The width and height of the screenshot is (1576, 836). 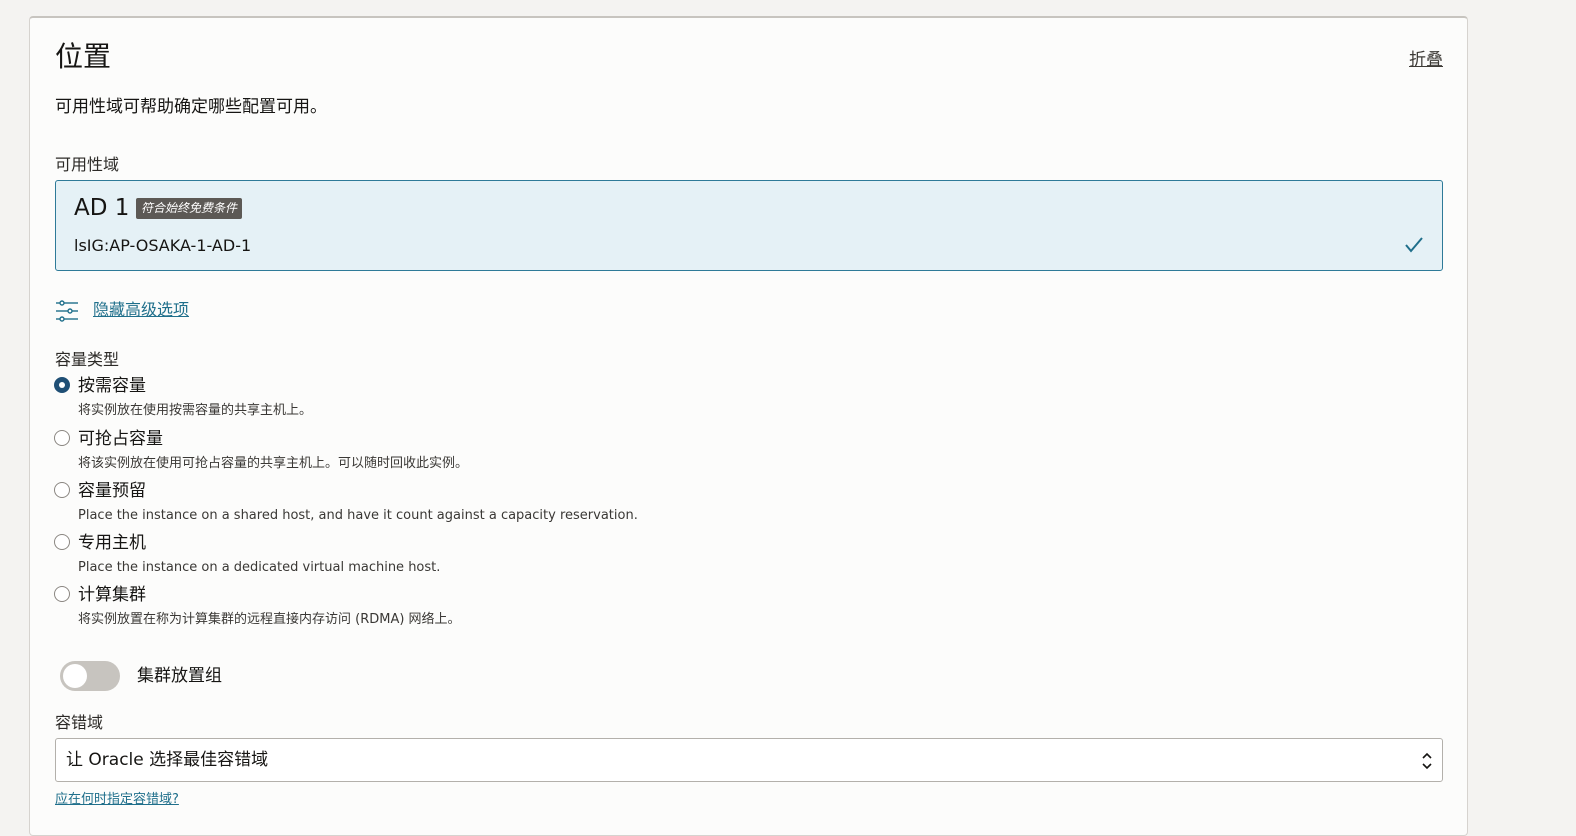 What do you see at coordinates (62, 594) in the screenshot?
I see `radio-compute-cluster` at bounding box center [62, 594].